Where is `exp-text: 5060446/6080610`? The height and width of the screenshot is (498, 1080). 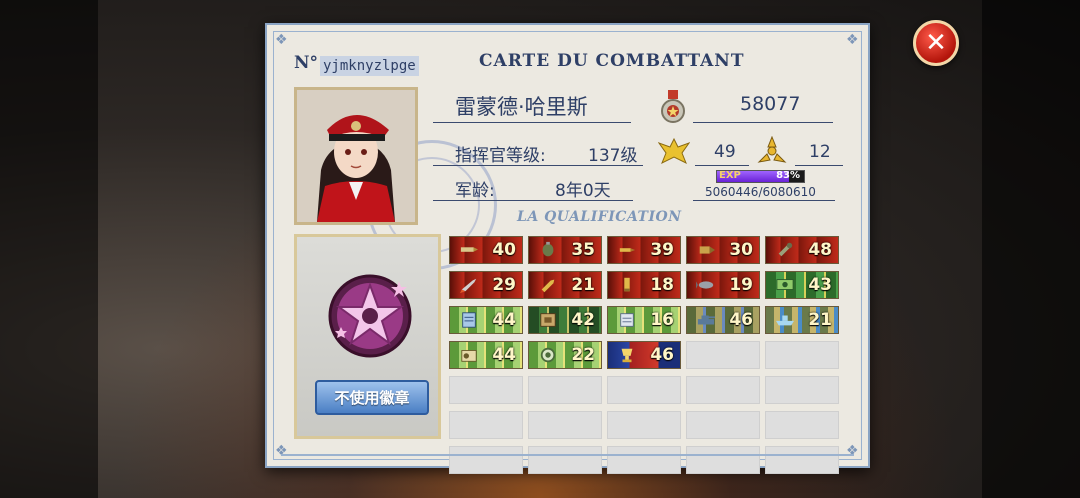
exp-text: 5060446/6080610 is located at coordinates (760, 192).